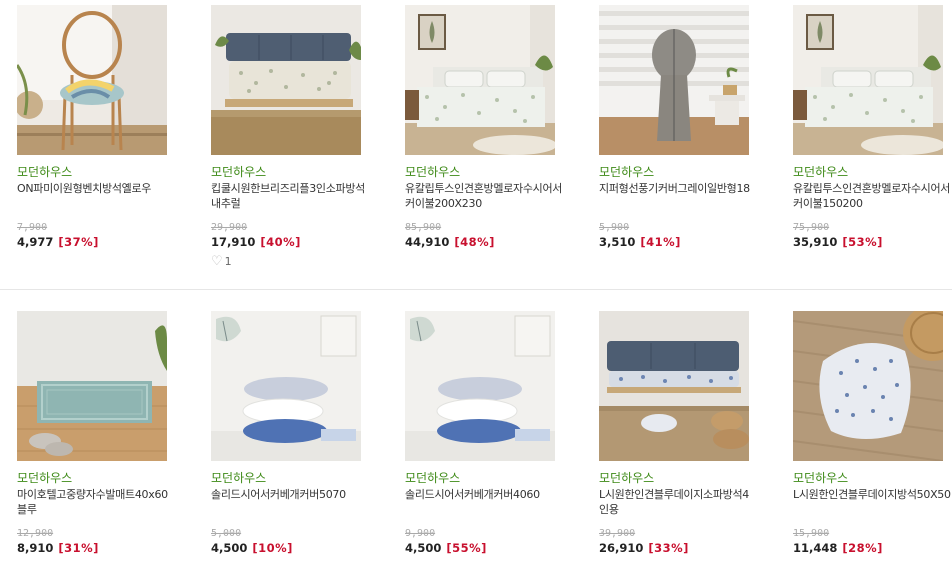 The width and height of the screenshot is (952, 586). Describe the element at coordinates (427, 242) in the screenshot. I see `sale-price: 44,910` at that location.